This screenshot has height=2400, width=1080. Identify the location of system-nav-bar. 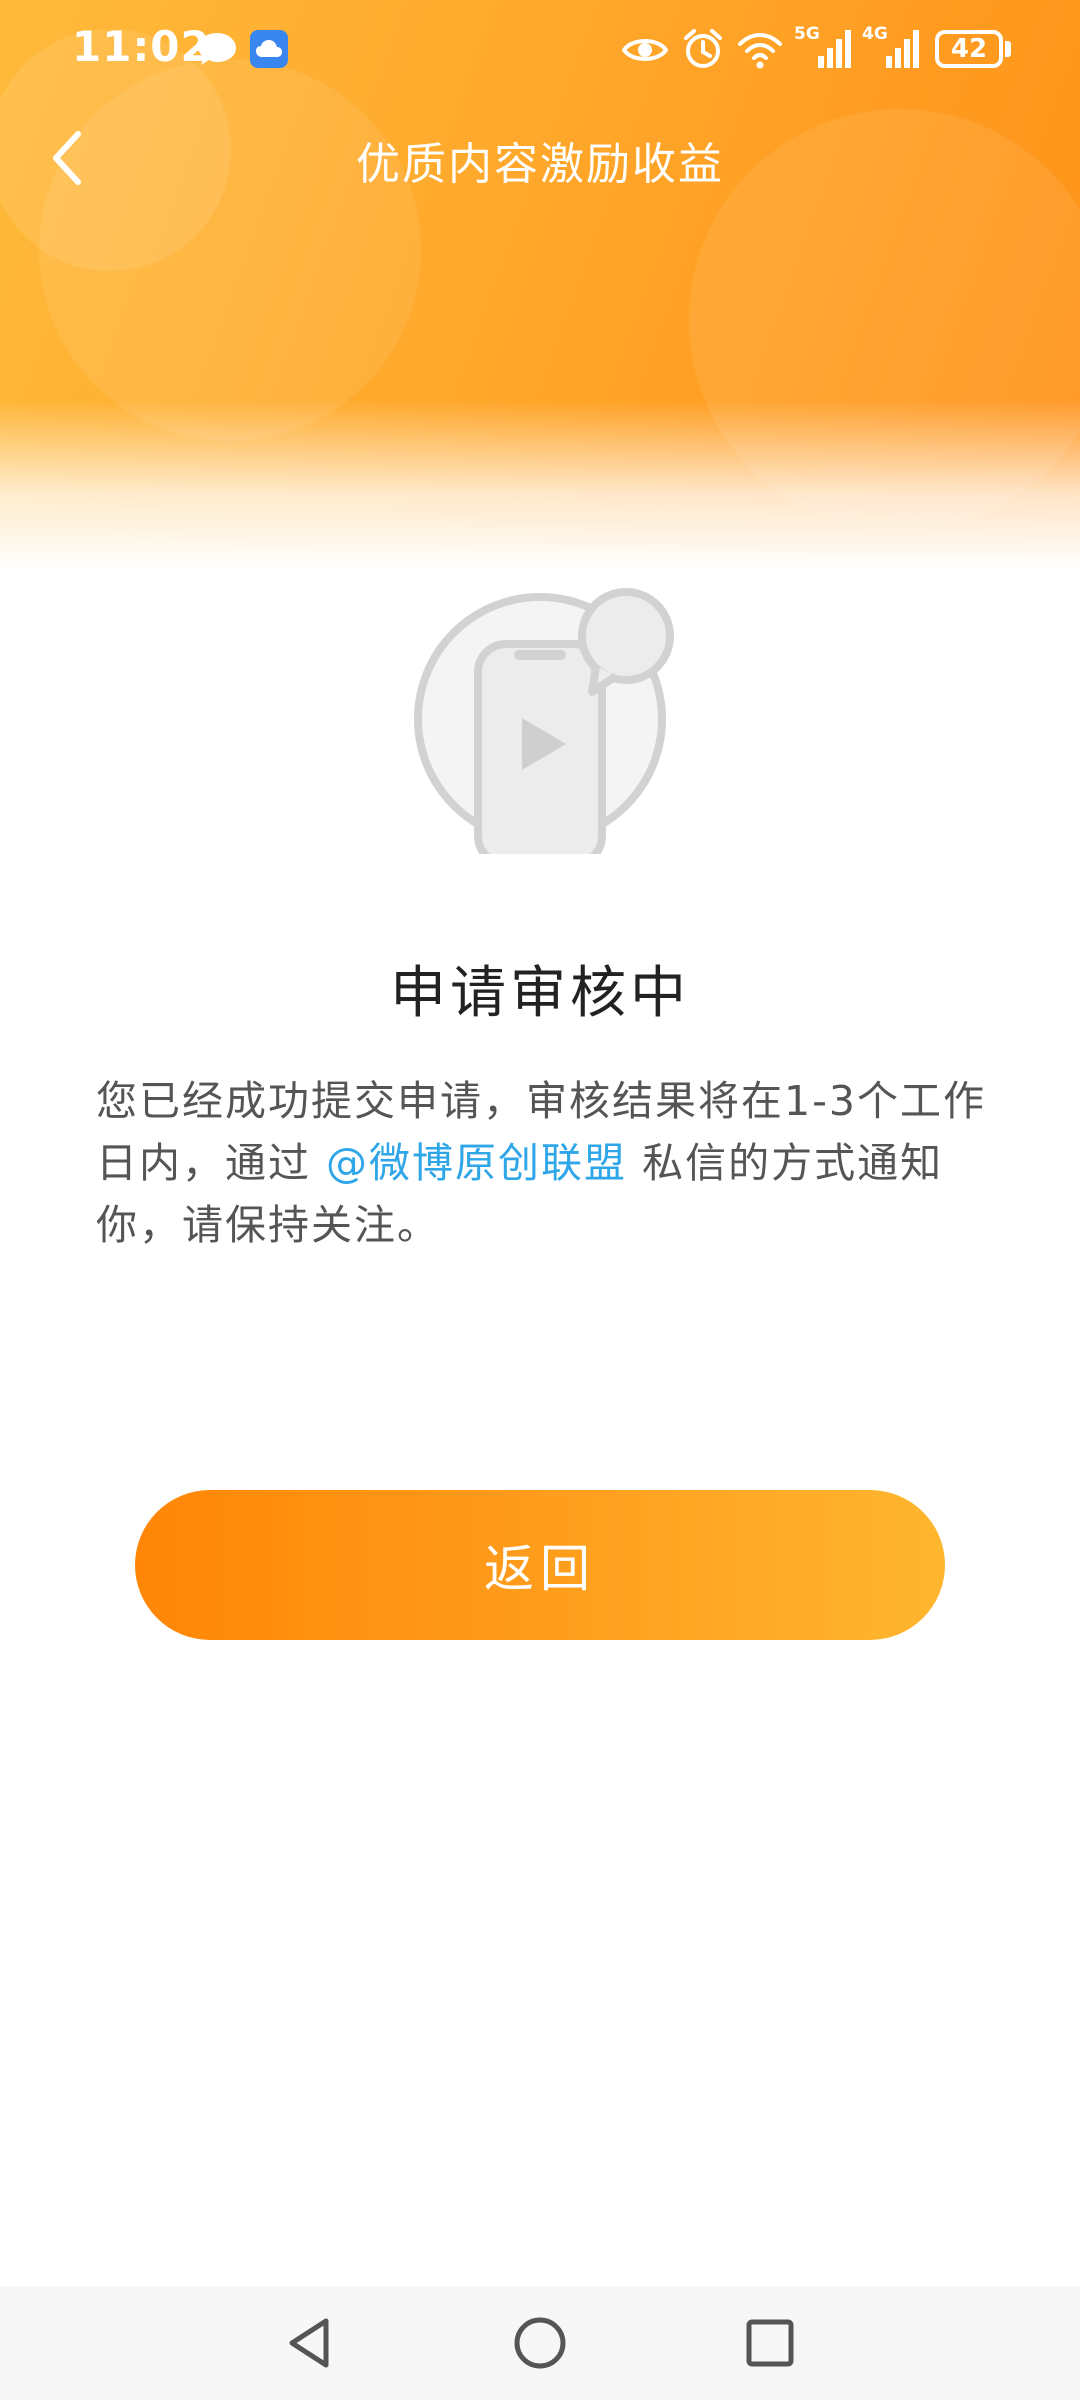
(540, 2343).